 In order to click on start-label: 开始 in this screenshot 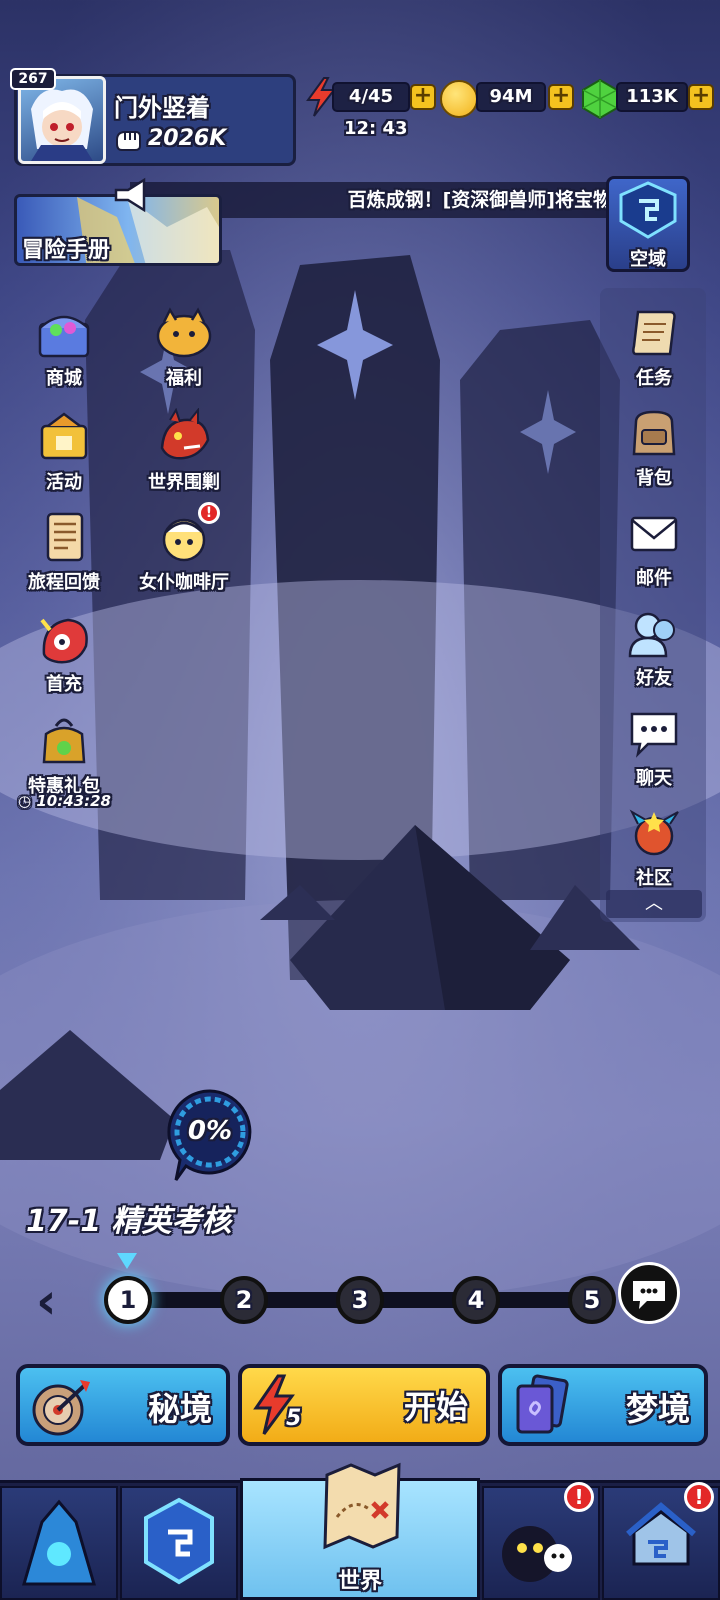, I will do `click(435, 1407)`.